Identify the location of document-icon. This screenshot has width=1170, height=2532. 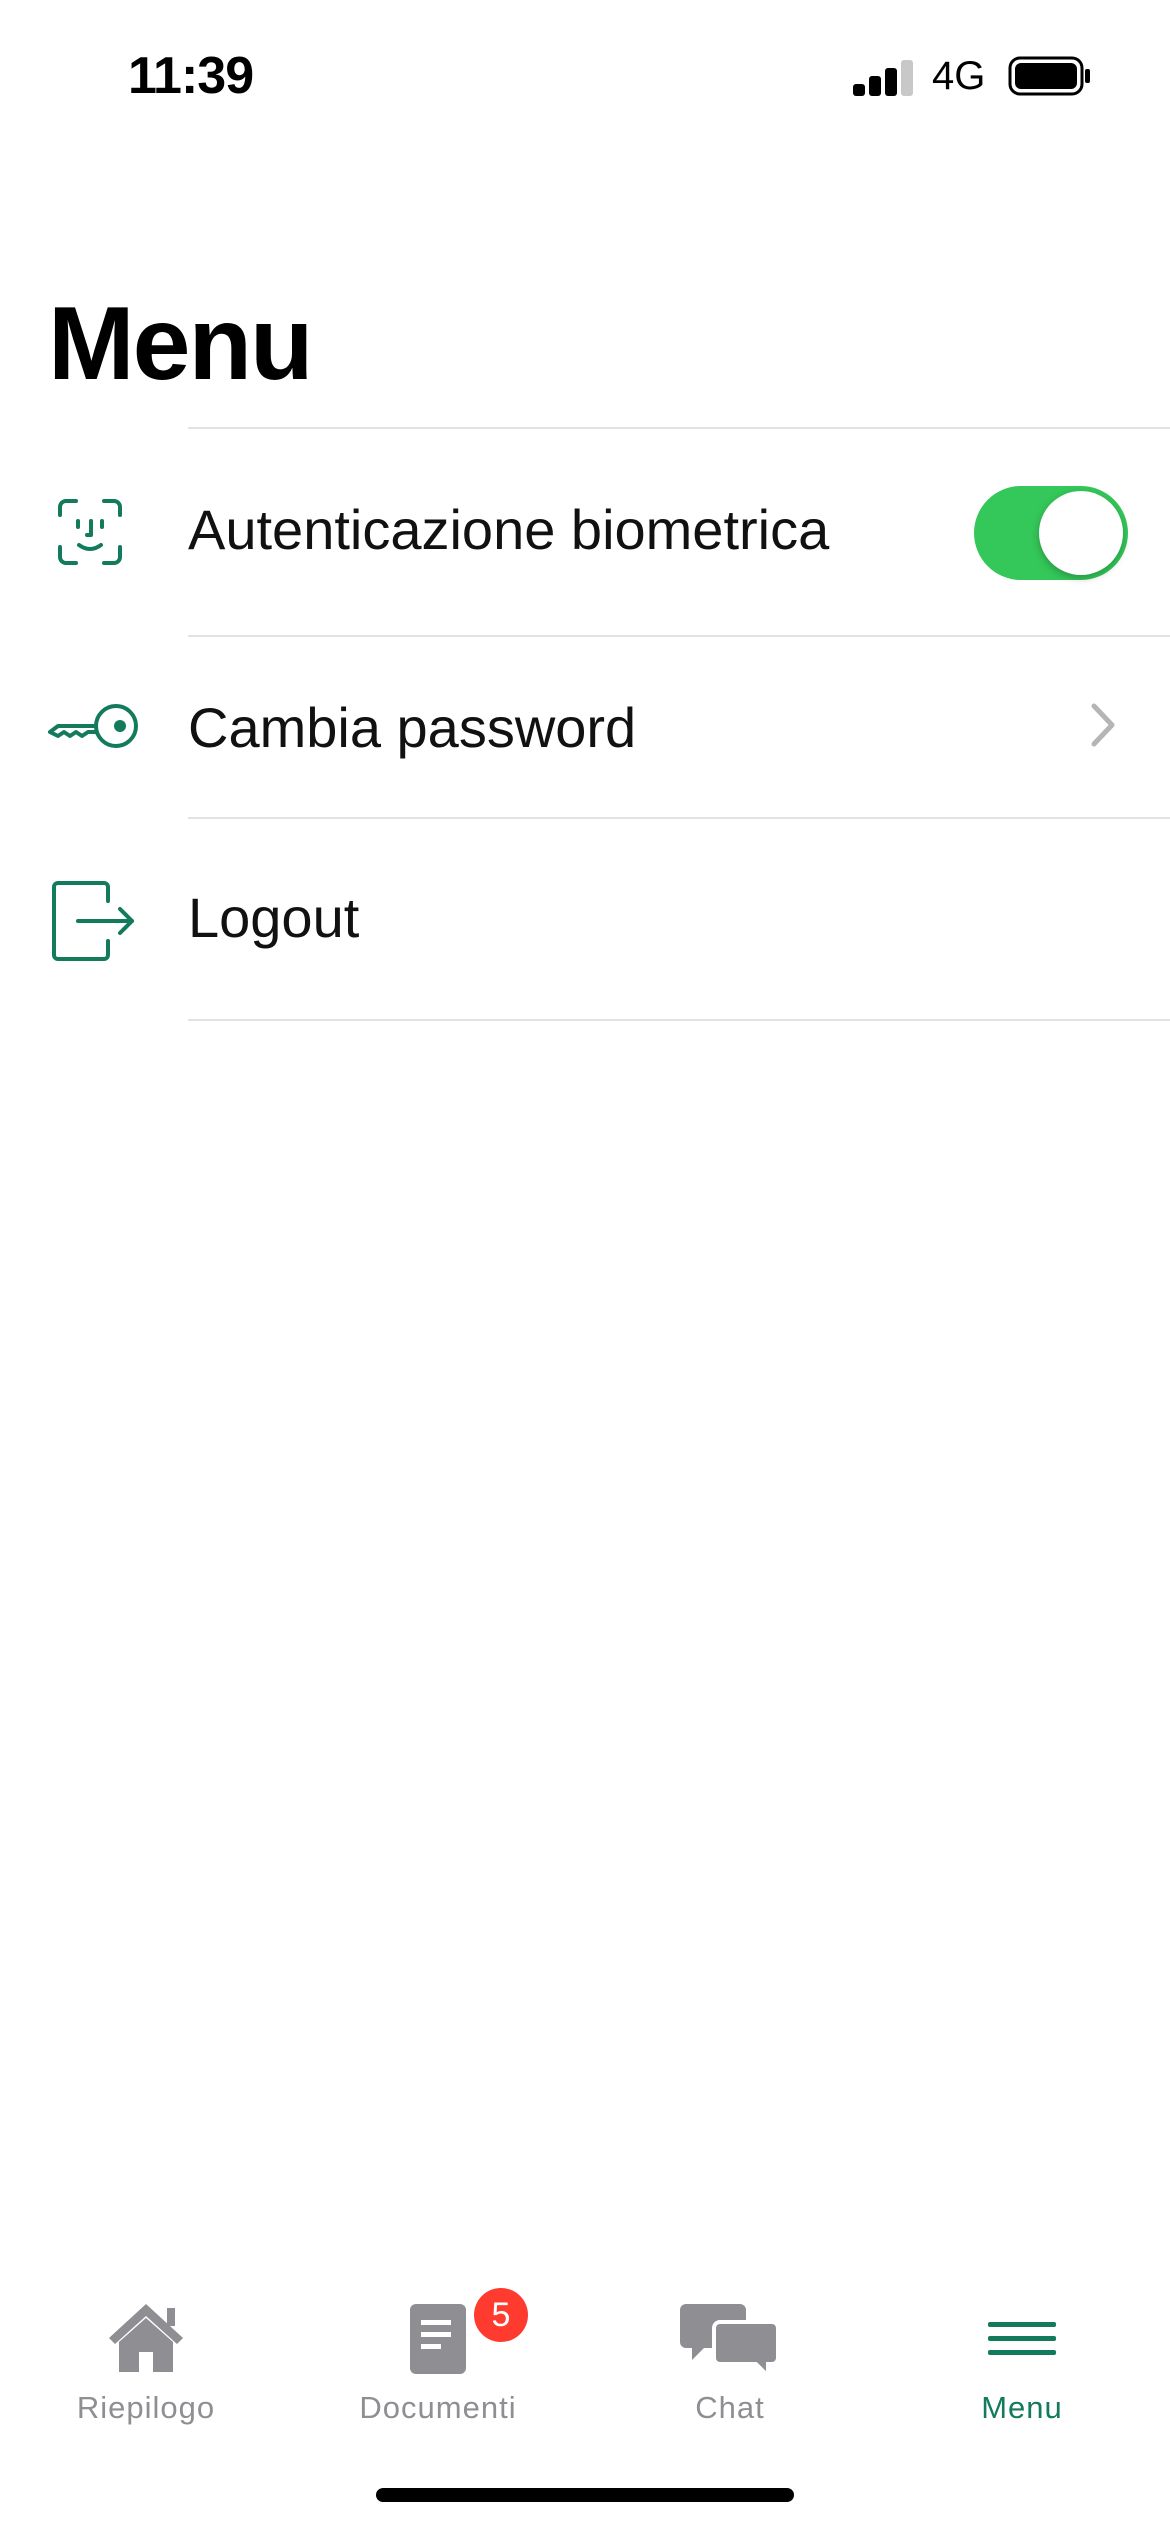
(438, 2339).